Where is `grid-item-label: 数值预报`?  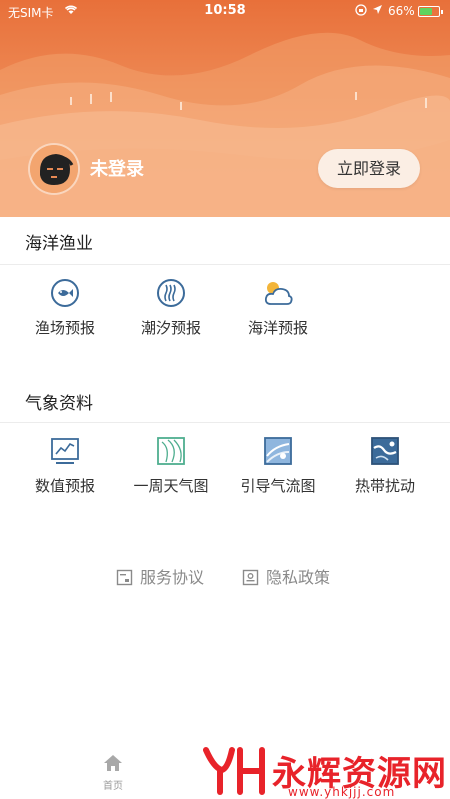 grid-item-label: 数值预报 is located at coordinates (64, 486).